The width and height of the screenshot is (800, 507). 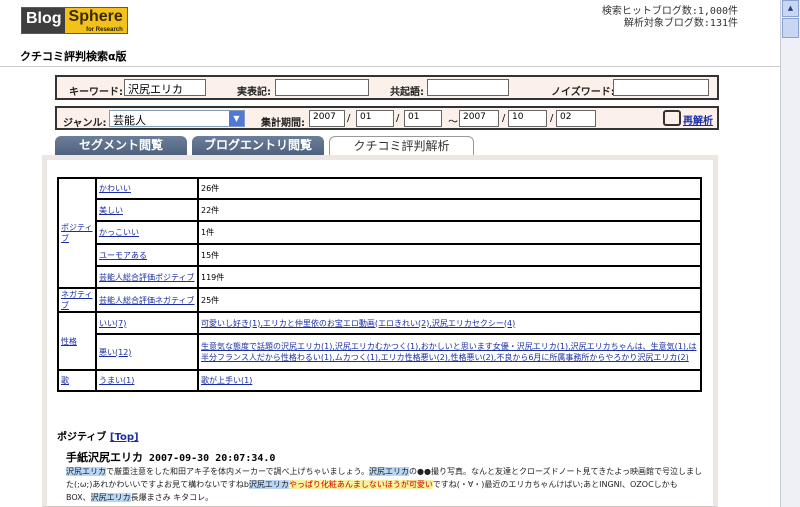 What do you see at coordinates (258, 145) in the screenshot?
I see `tab-blog-entry: ブログエントリ閲覧` at bounding box center [258, 145].